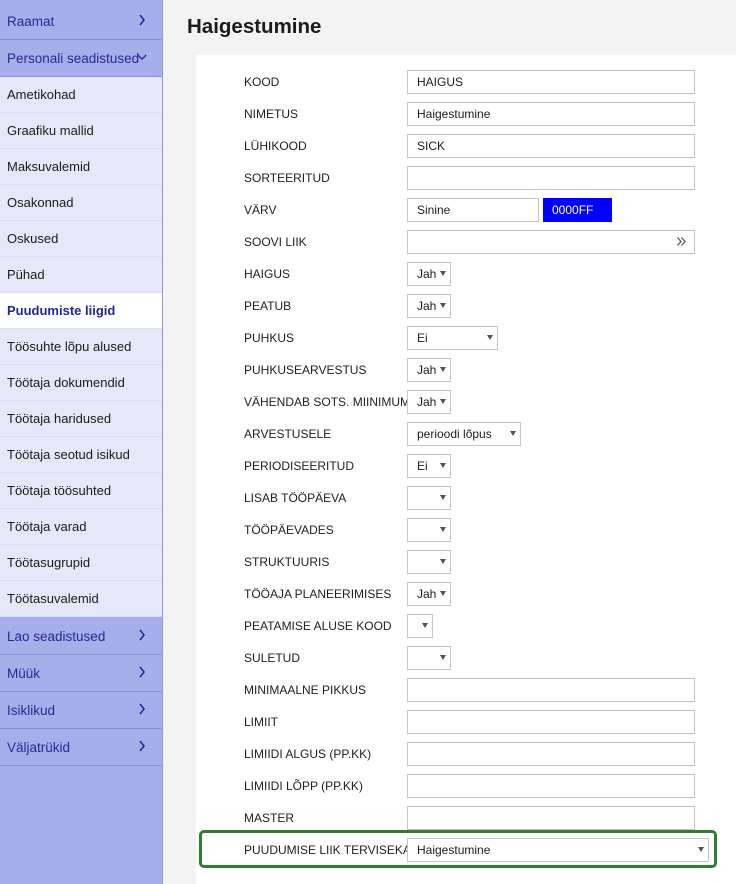 The width and height of the screenshot is (736, 884). I want to click on tooaja-value: Jah, so click(427, 594).